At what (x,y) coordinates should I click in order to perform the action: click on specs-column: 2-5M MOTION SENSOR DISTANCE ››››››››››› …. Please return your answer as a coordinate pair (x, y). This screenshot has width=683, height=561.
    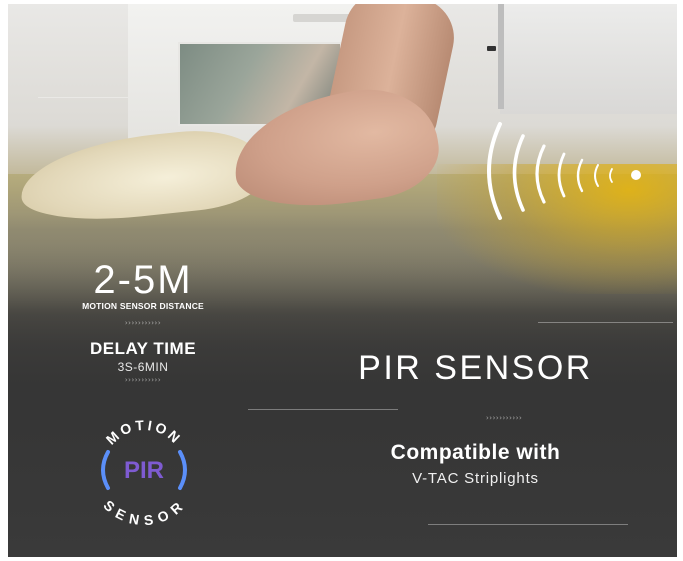
    Looking at the image, I should click on (143, 321).